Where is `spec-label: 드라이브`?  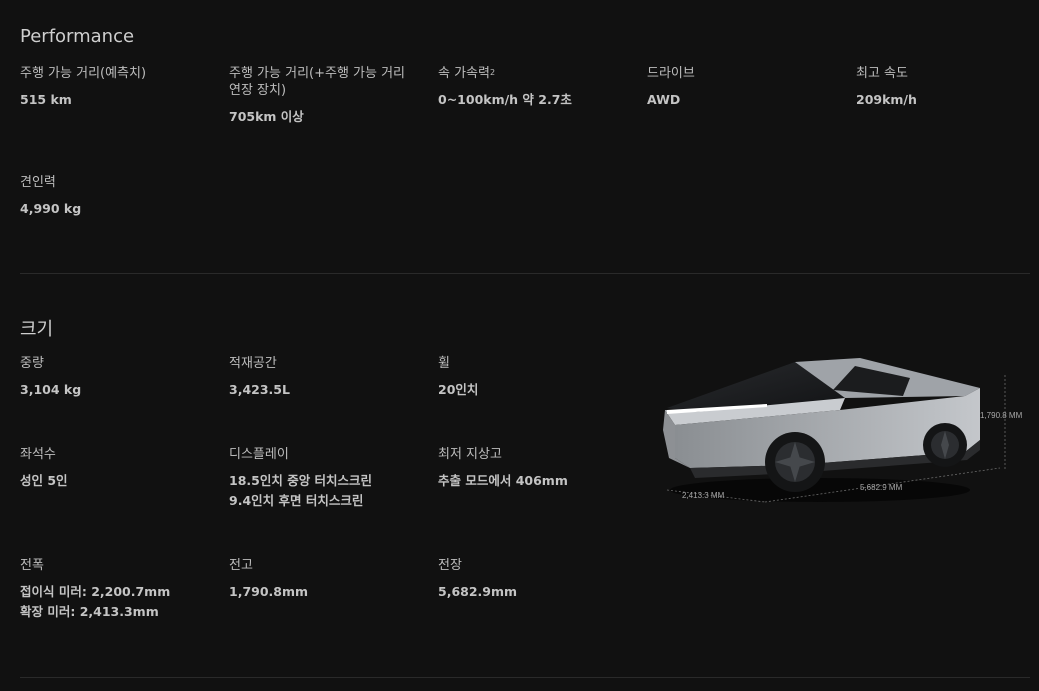 spec-label: 드라이브 is located at coordinates (671, 73).